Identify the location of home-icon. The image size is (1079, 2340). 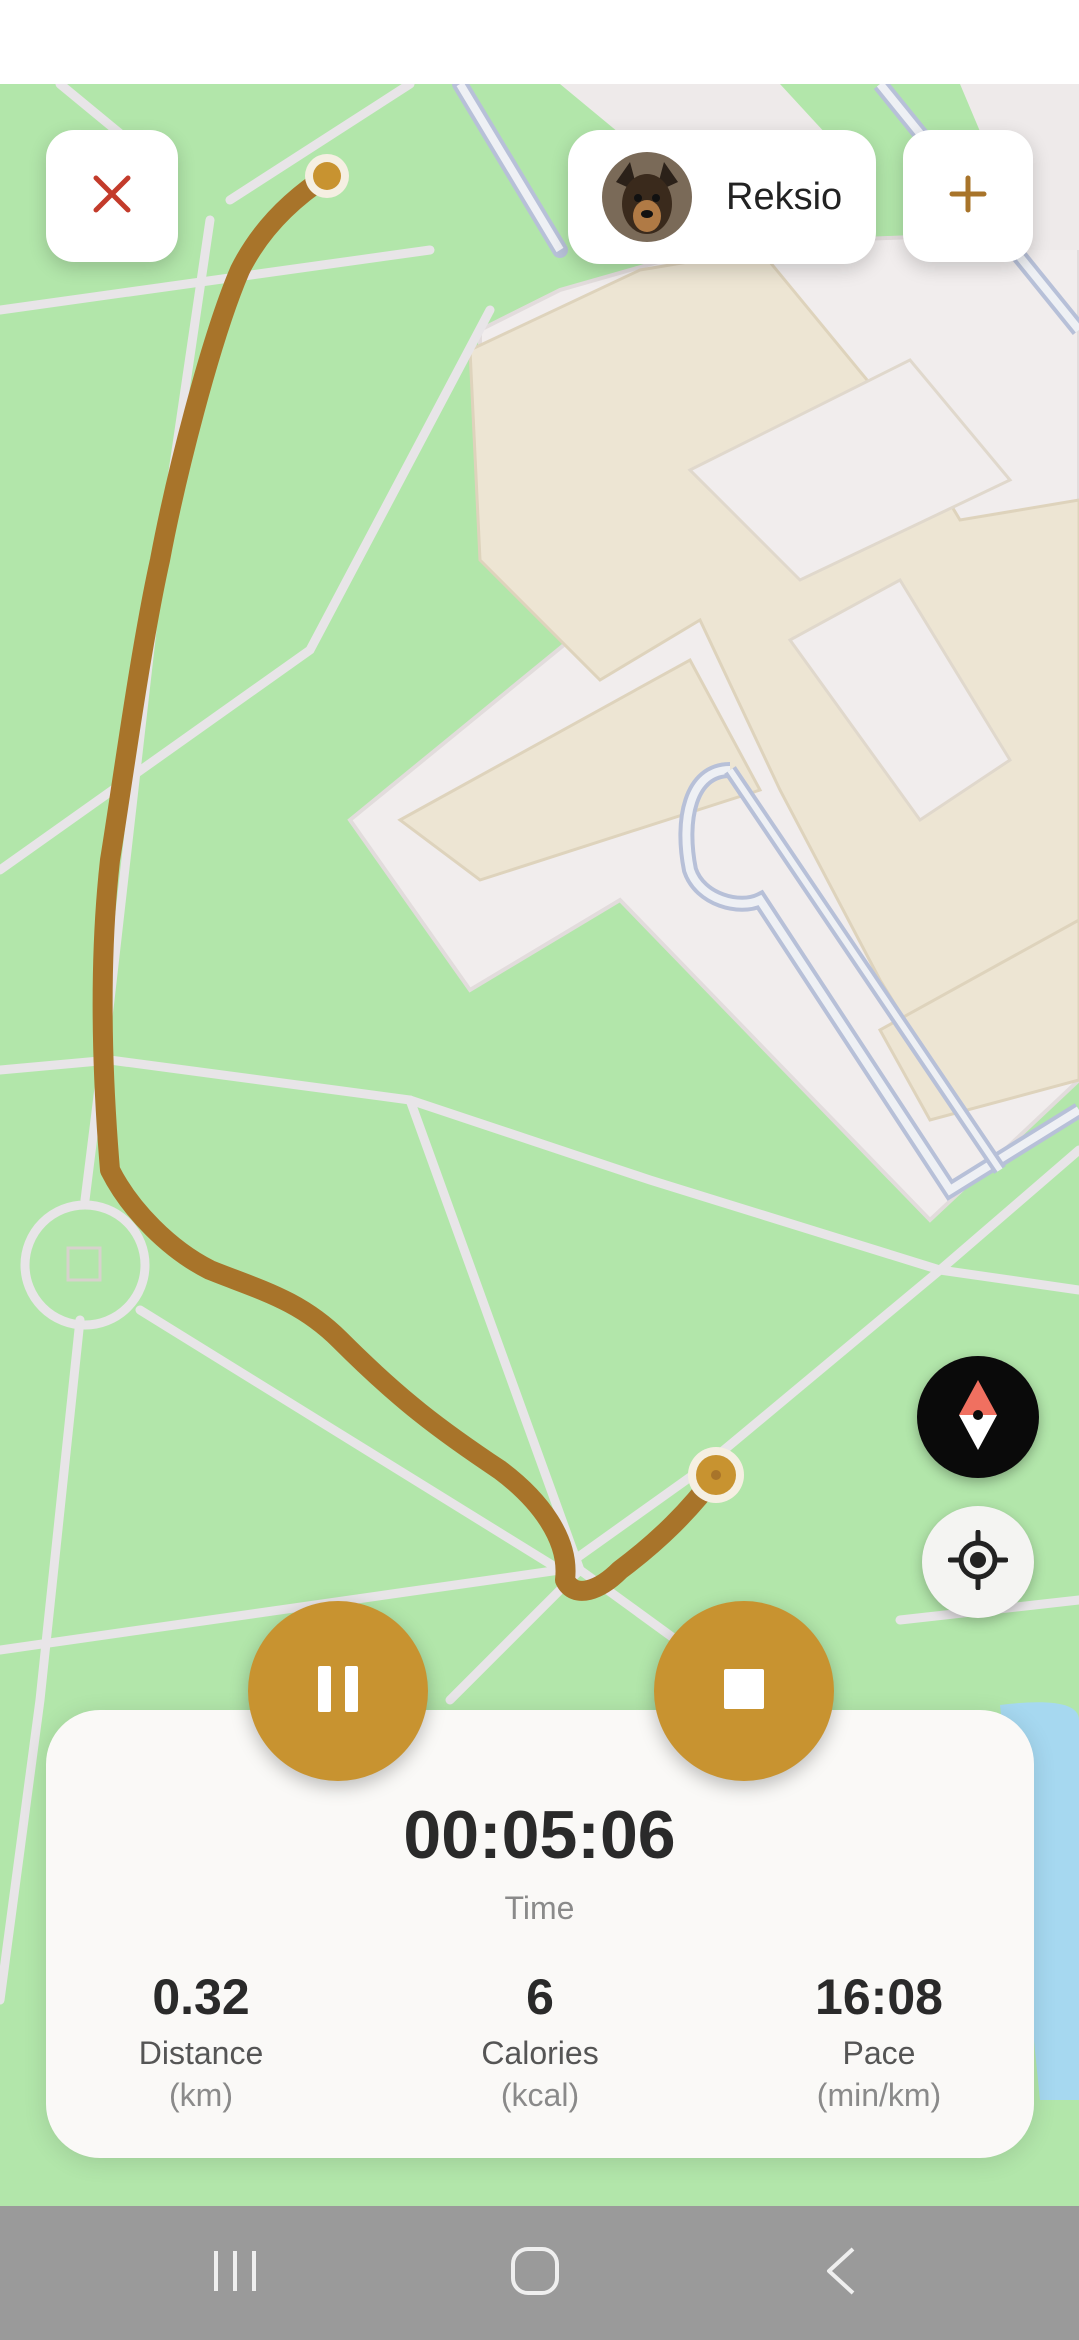
(535, 2273).